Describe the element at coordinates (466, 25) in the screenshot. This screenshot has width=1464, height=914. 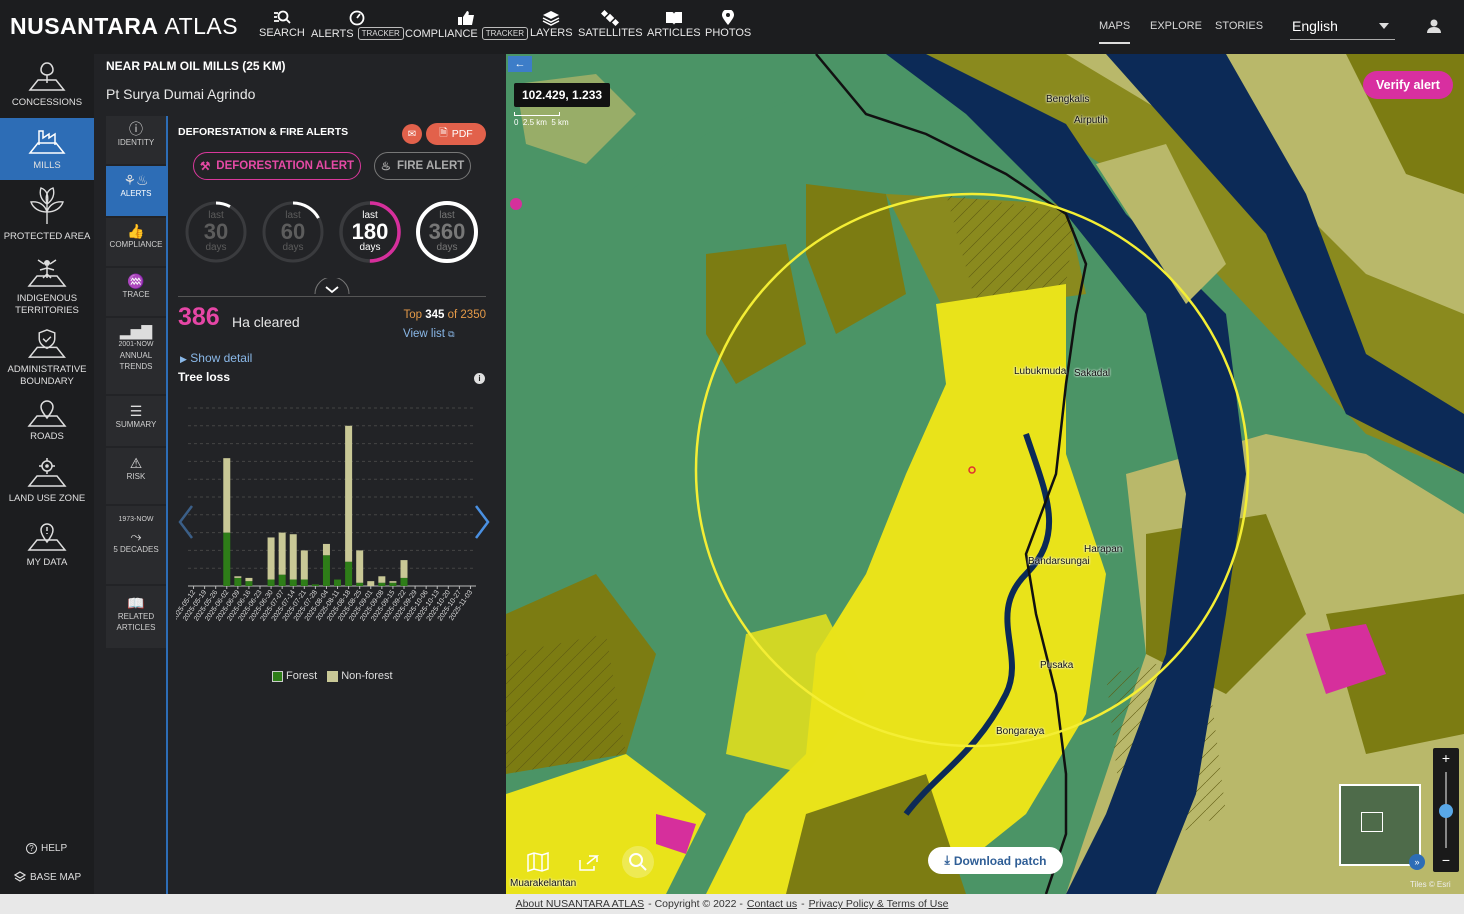
I see `nav-compliance: COMPLIANCE TRACKER` at that location.